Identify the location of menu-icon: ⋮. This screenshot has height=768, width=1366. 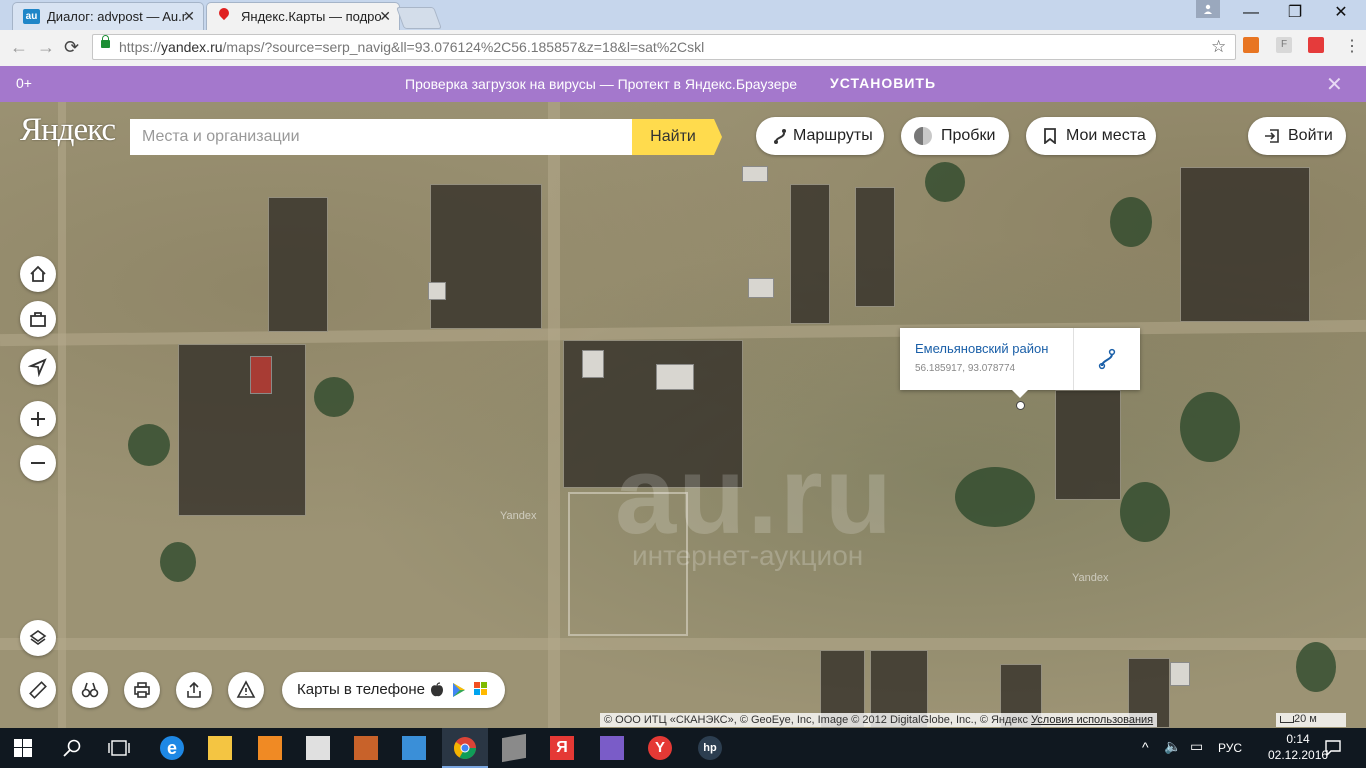
(1352, 46).